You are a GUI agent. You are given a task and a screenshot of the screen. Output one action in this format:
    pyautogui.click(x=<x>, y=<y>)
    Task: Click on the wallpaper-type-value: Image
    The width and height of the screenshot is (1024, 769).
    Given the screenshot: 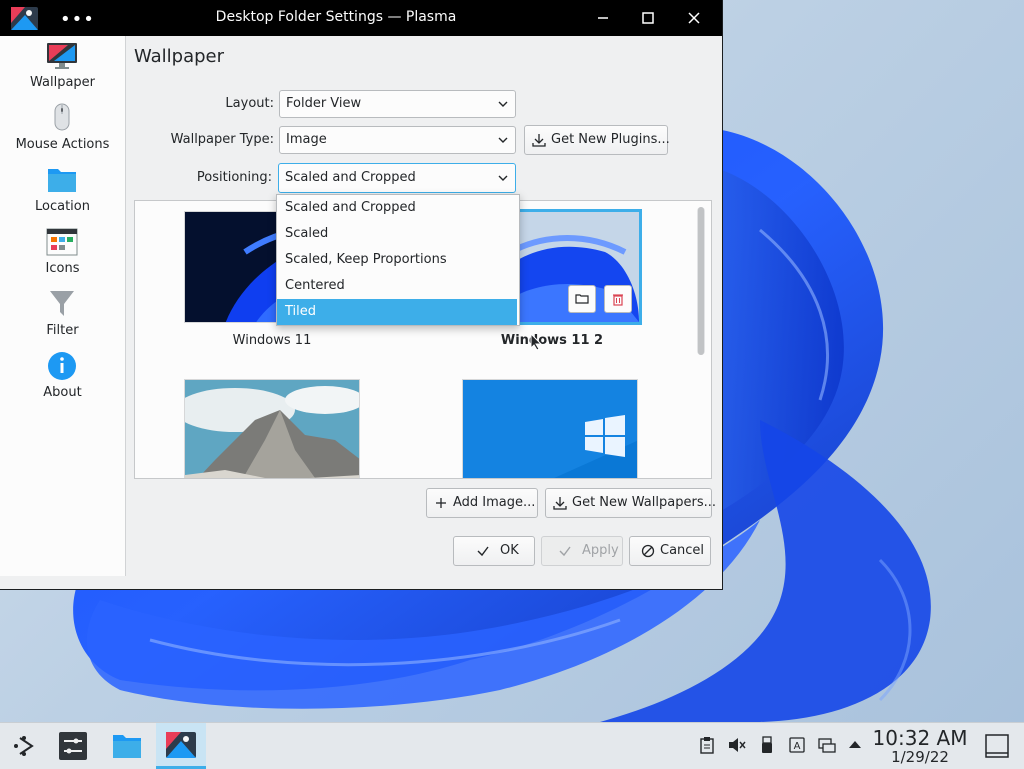 What is the action you would take?
    pyautogui.click(x=306, y=139)
    